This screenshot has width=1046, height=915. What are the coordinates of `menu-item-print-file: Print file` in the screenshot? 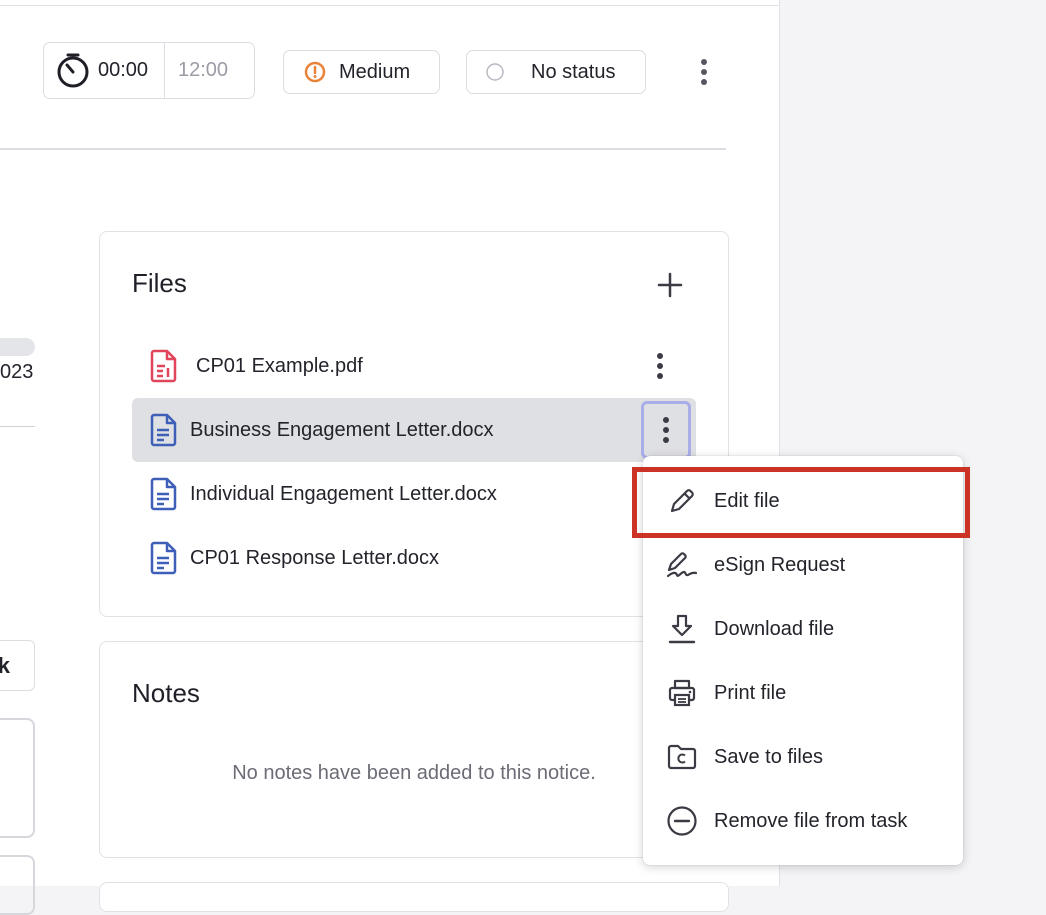 It's located at (803, 693).